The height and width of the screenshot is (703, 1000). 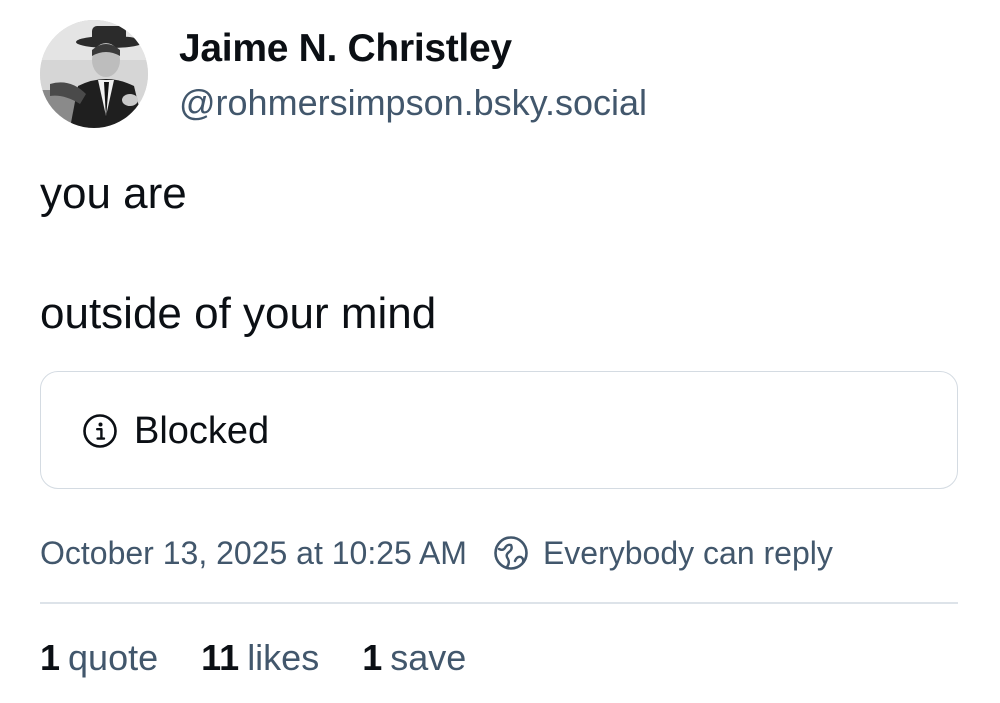 I want to click on quotes-label: quote, so click(x=113, y=657).